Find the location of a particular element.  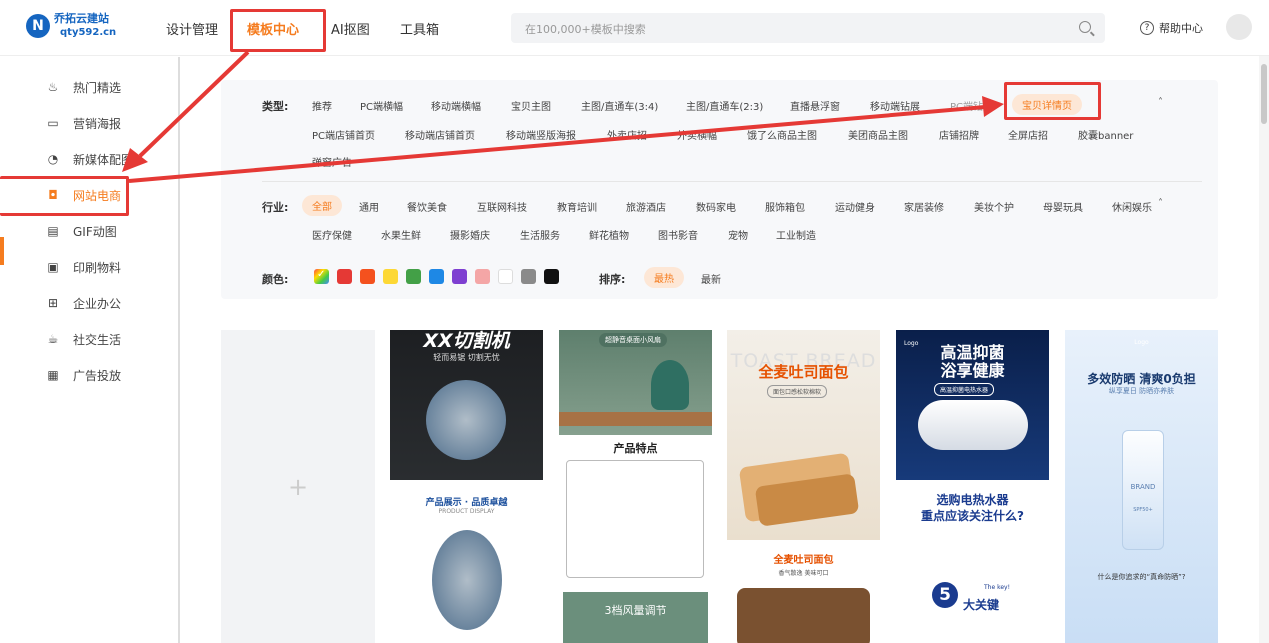

nav-design-manage: 设计管理 is located at coordinates (192, 28).